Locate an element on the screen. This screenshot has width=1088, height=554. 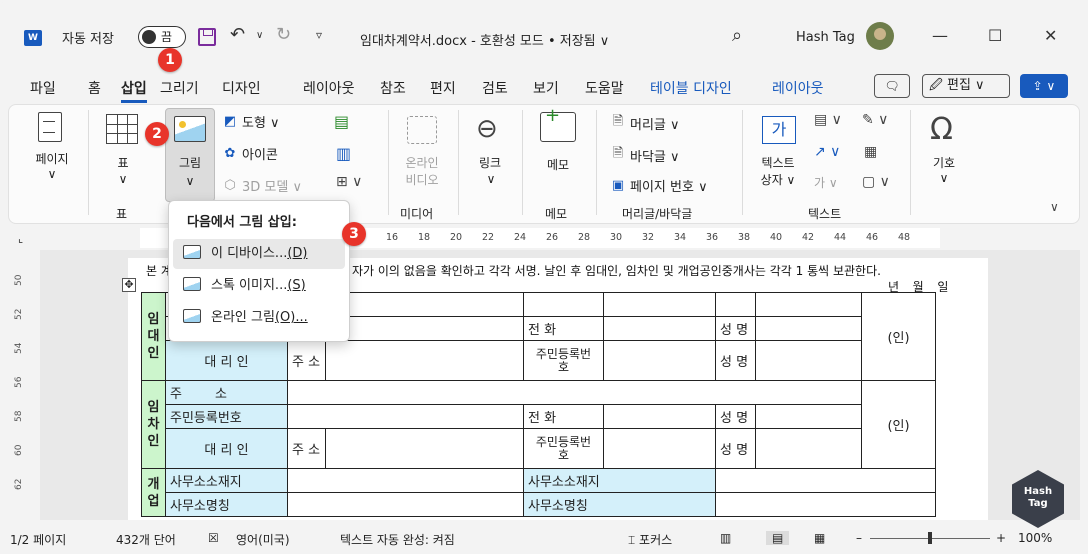
page-icon is located at coordinates (50, 127).